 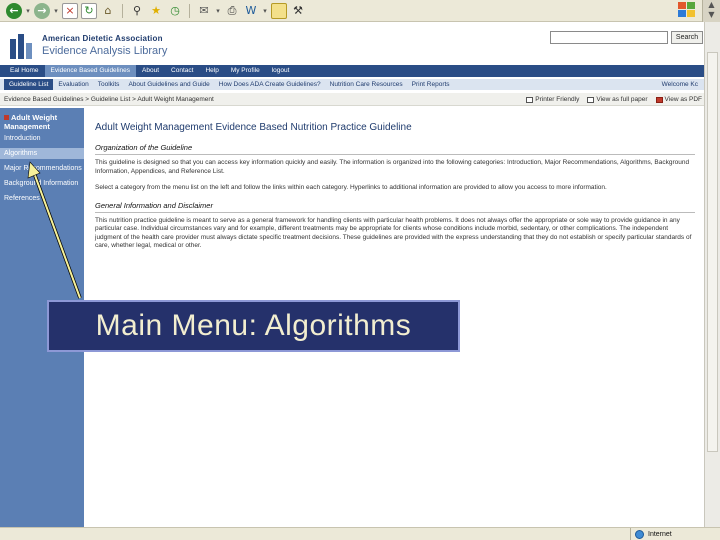 What do you see at coordinates (687, 10) in the screenshot?
I see `windows-logo-icon` at bounding box center [687, 10].